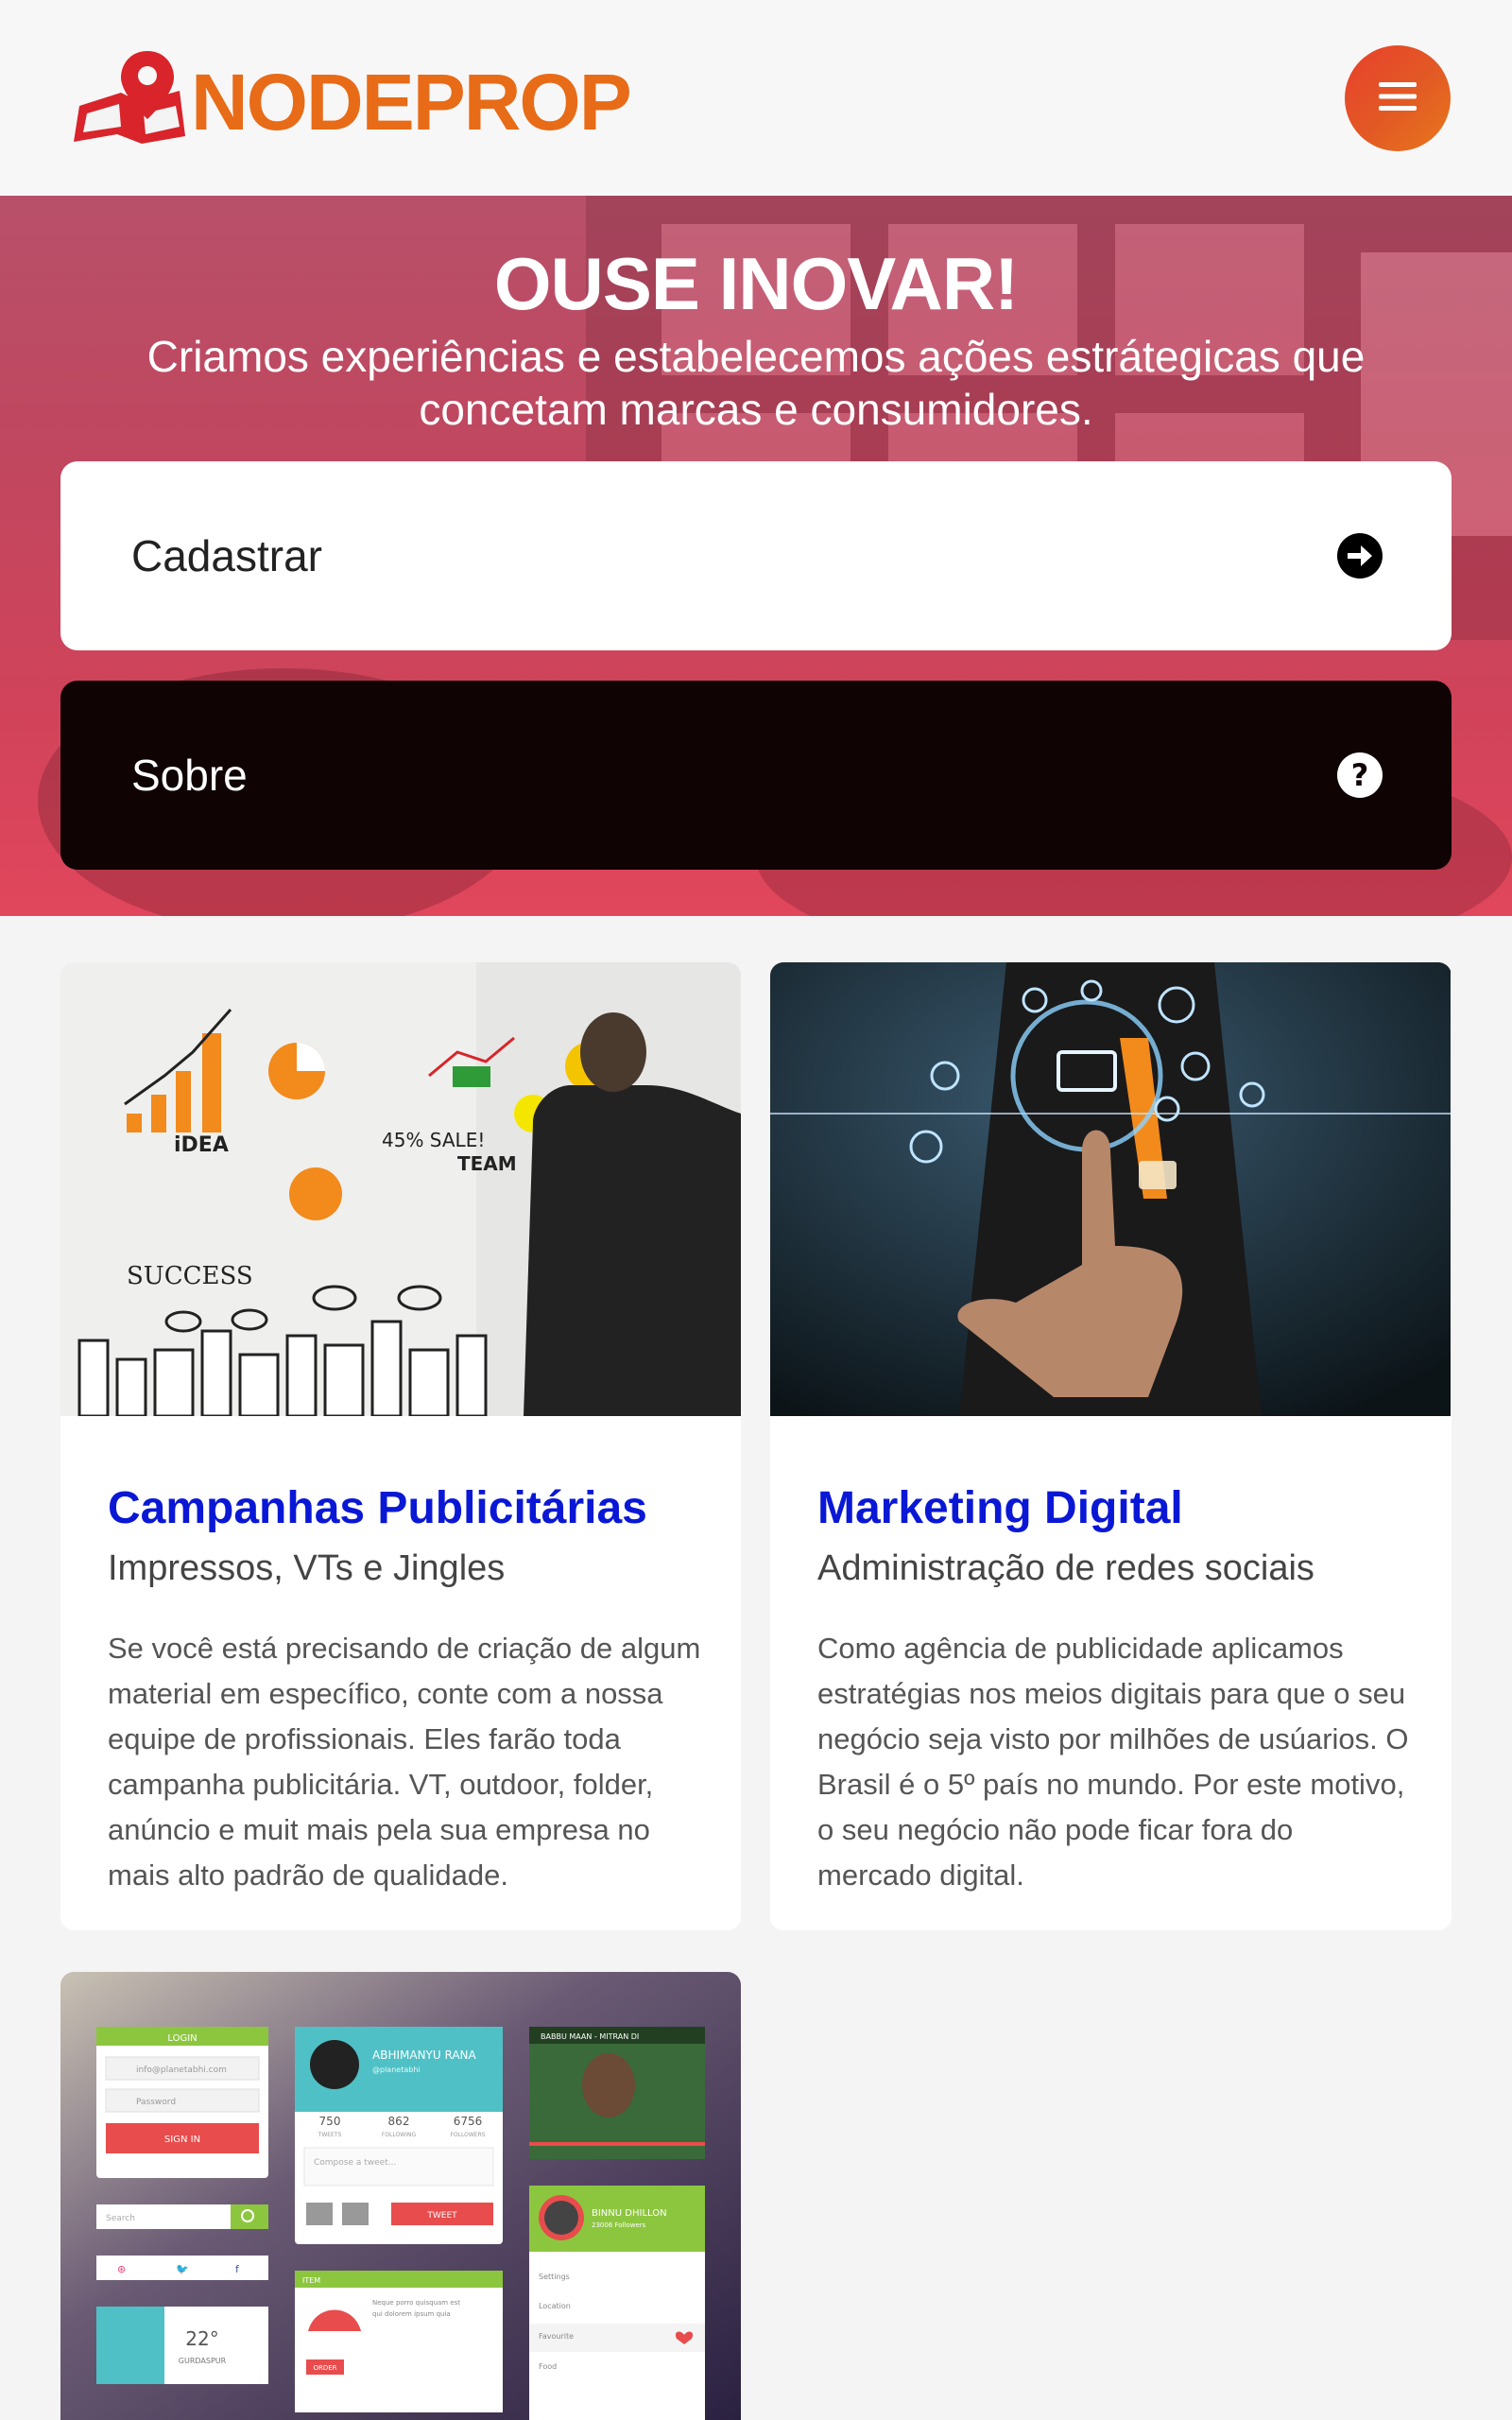  What do you see at coordinates (468, 2121) in the screenshot?
I see `svg-text: 6756` at bounding box center [468, 2121].